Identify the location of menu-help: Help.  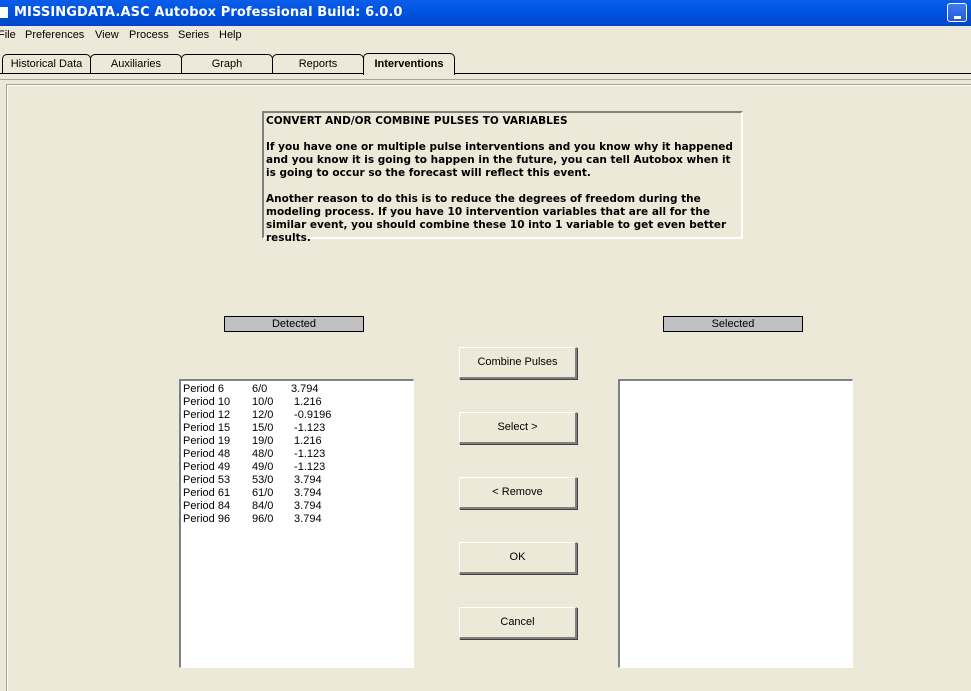
(230, 35).